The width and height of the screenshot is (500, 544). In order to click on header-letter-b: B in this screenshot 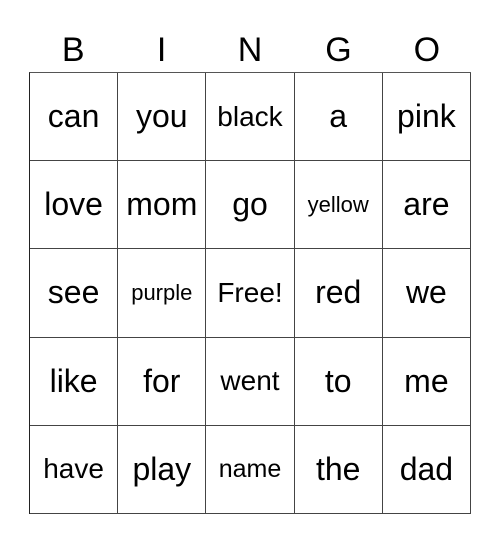, I will do `click(73, 50)`.